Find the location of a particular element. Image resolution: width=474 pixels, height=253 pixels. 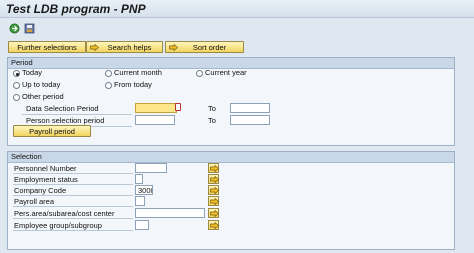

sort-order-button: Sort order is located at coordinates (204, 47).